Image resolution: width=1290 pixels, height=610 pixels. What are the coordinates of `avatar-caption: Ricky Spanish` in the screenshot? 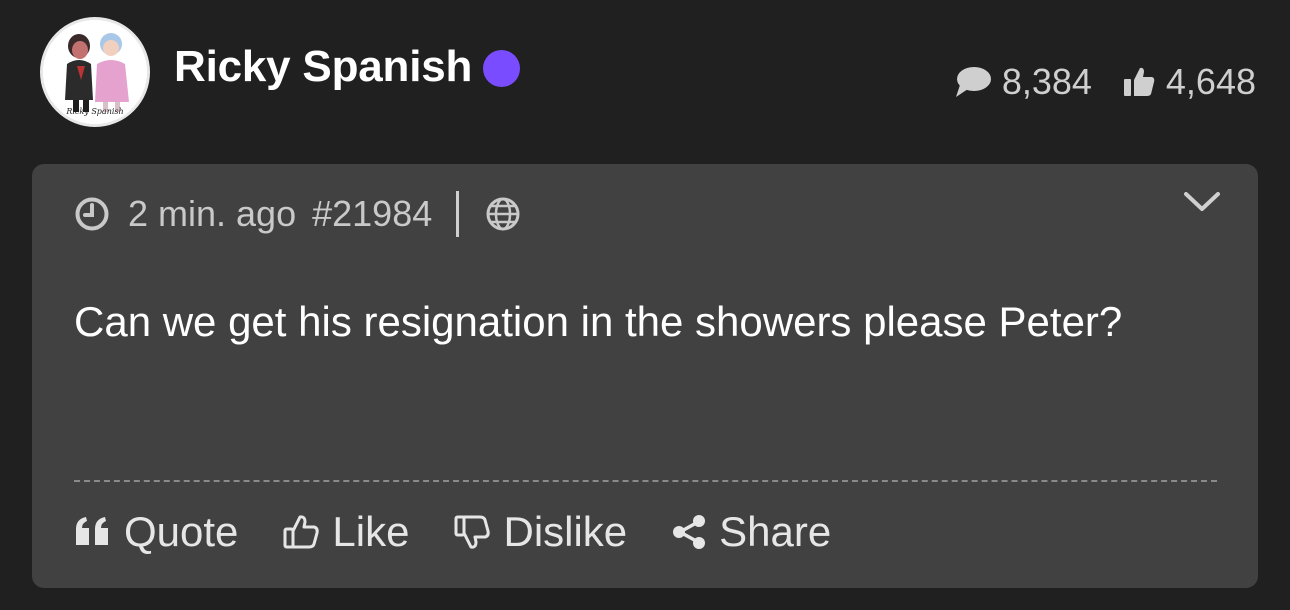 It's located at (94, 111).